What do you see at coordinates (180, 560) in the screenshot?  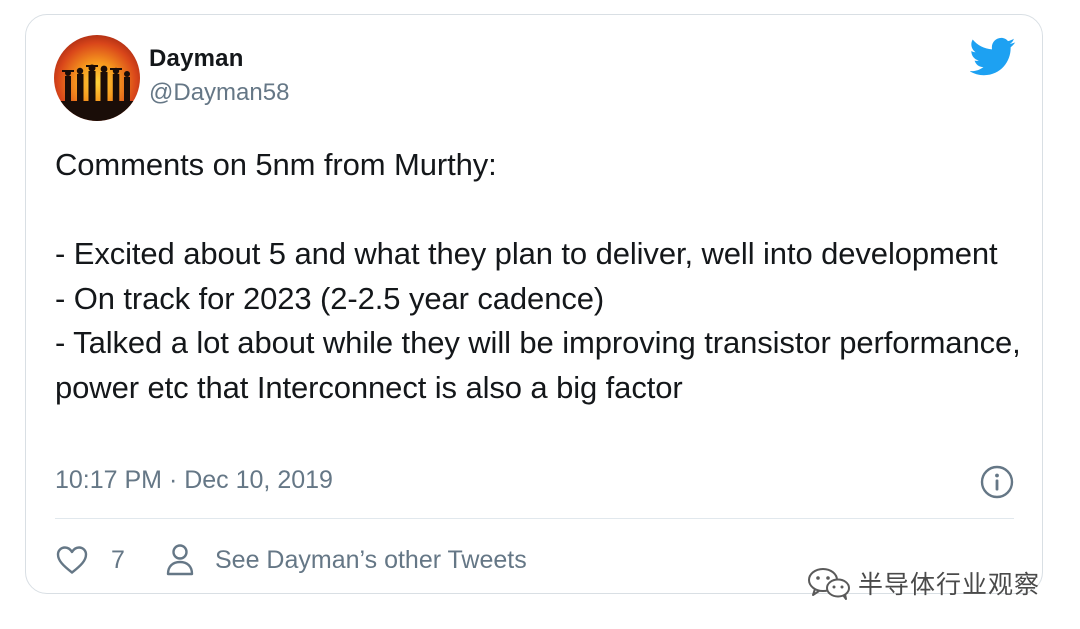 I see `person-icon` at bounding box center [180, 560].